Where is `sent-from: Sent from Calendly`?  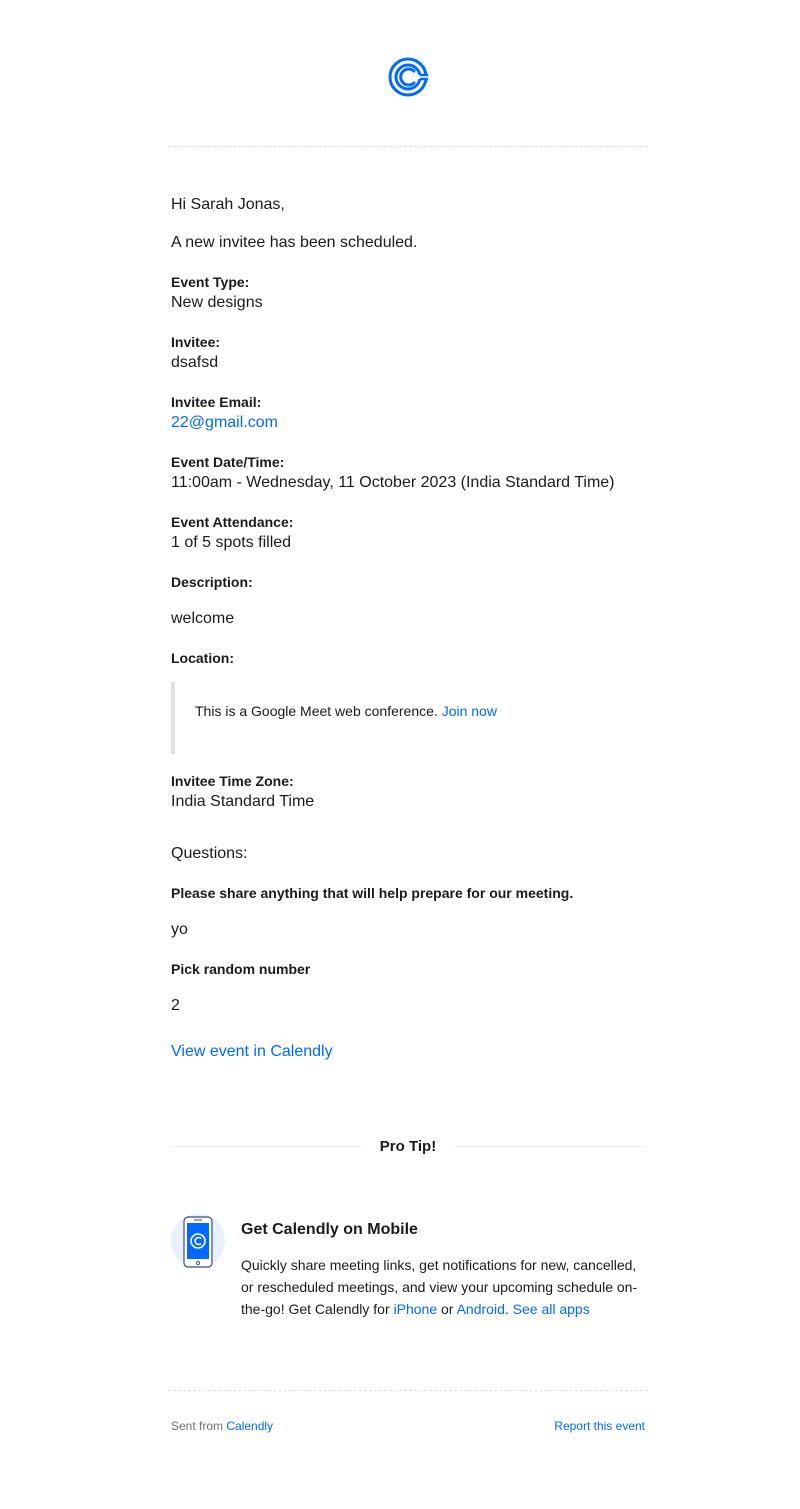 sent-from: Sent from Calendly is located at coordinates (222, 1426).